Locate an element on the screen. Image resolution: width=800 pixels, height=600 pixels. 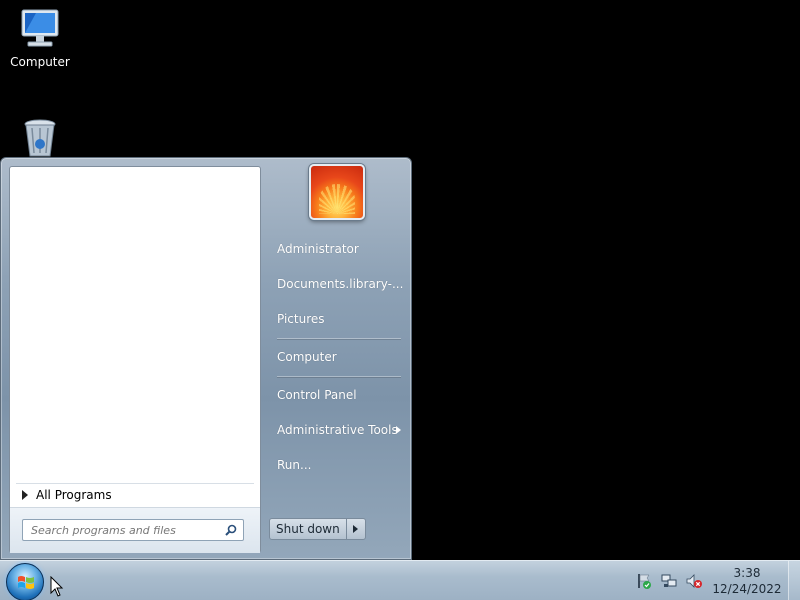
shutdown-button: Shut down is located at coordinates (308, 529).